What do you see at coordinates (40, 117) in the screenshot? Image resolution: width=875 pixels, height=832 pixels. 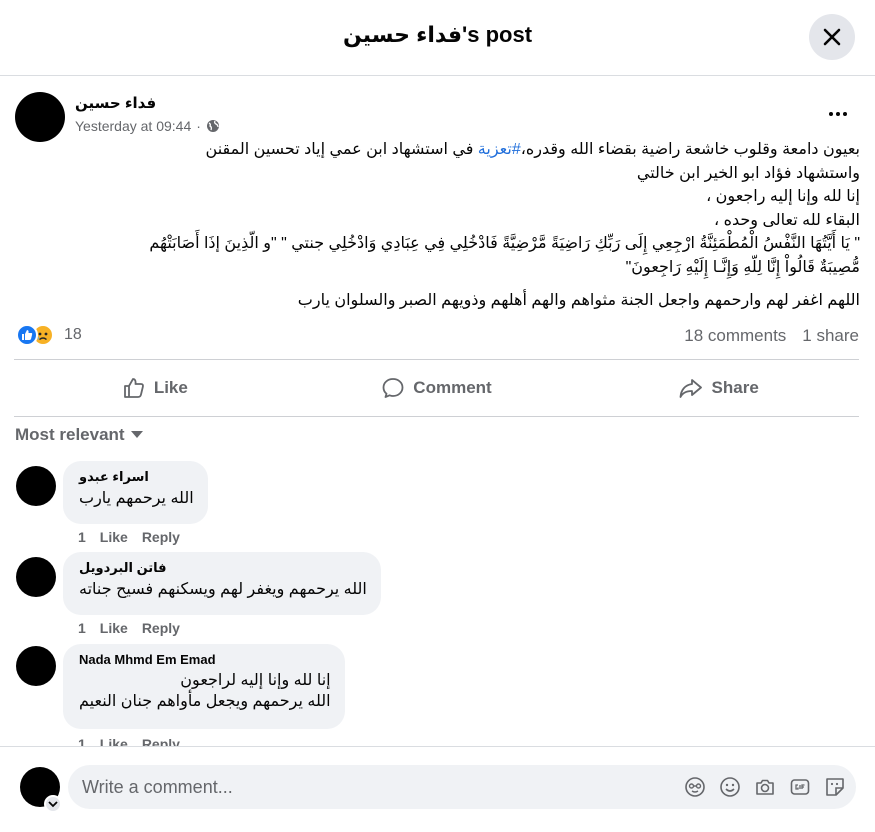 I see `author-avatar` at bounding box center [40, 117].